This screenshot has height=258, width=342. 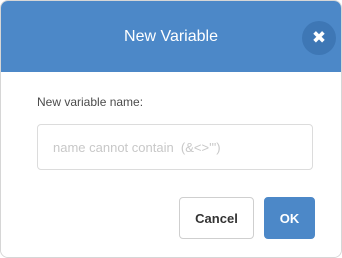 What do you see at coordinates (175, 147) in the screenshot?
I see `variable-name-input` at bounding box center [175, 147].